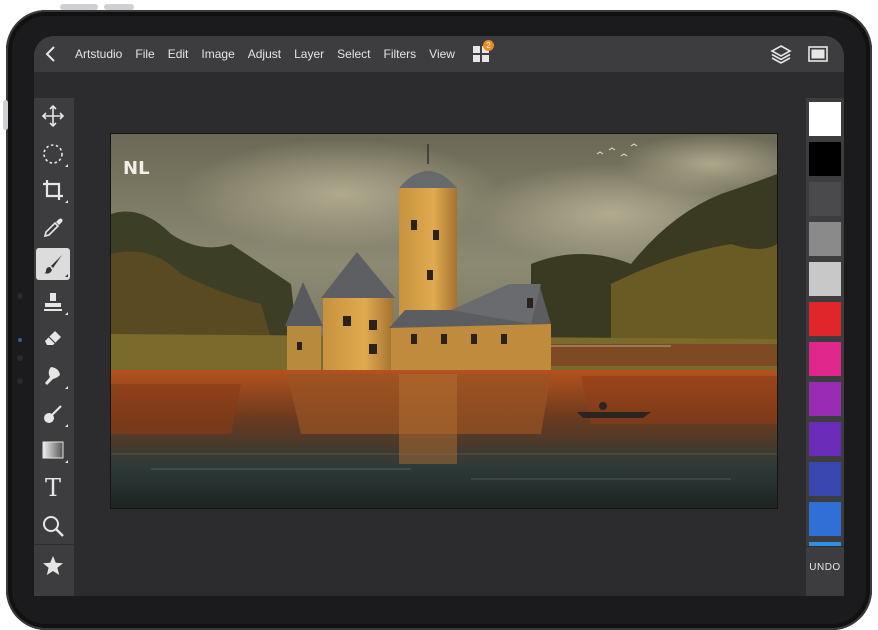 Image resolution: width=878 pixels, height=630 pixels. I want to click on back-button, so click(51, 54).